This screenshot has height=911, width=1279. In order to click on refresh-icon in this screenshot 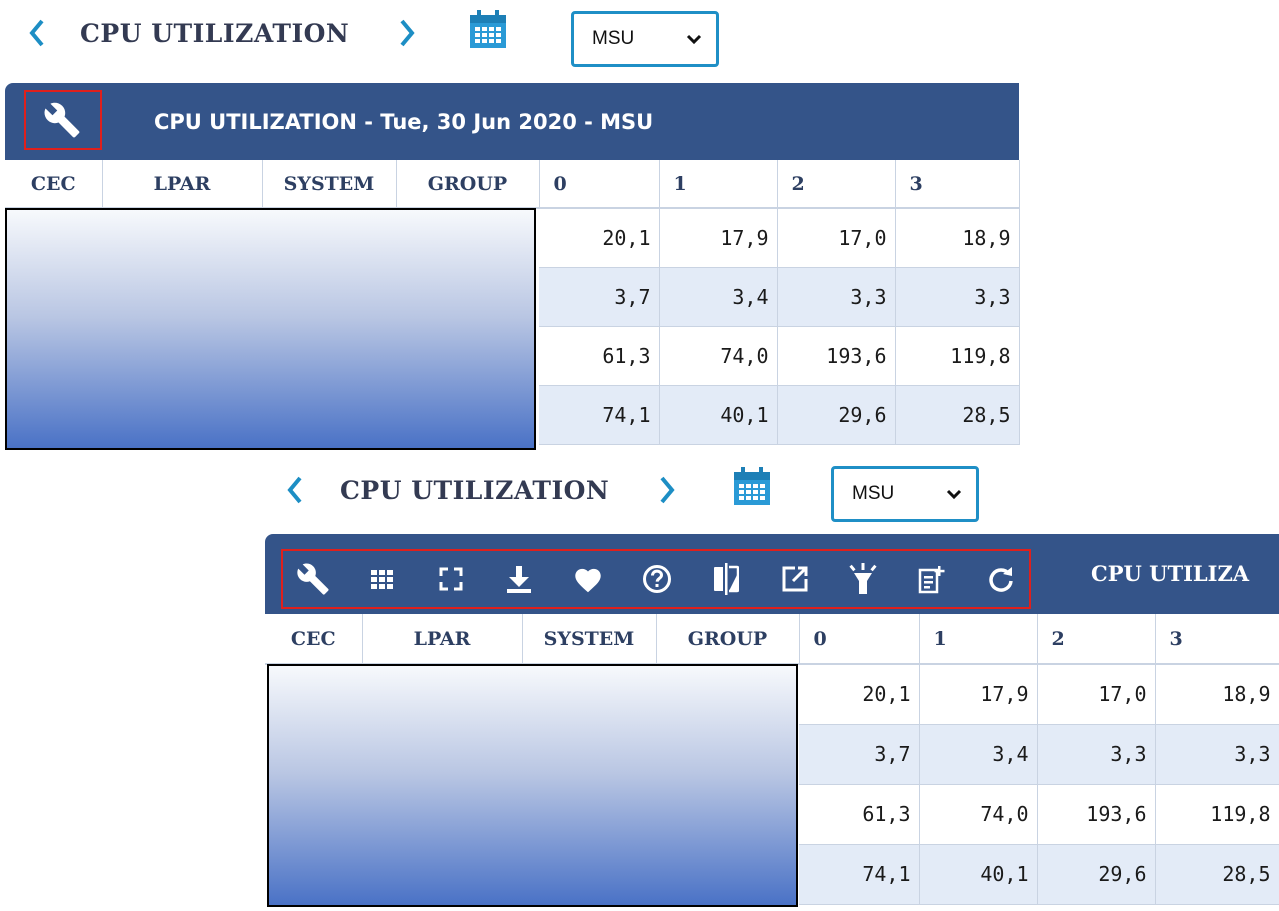, I will do `click(1001, 579)`.